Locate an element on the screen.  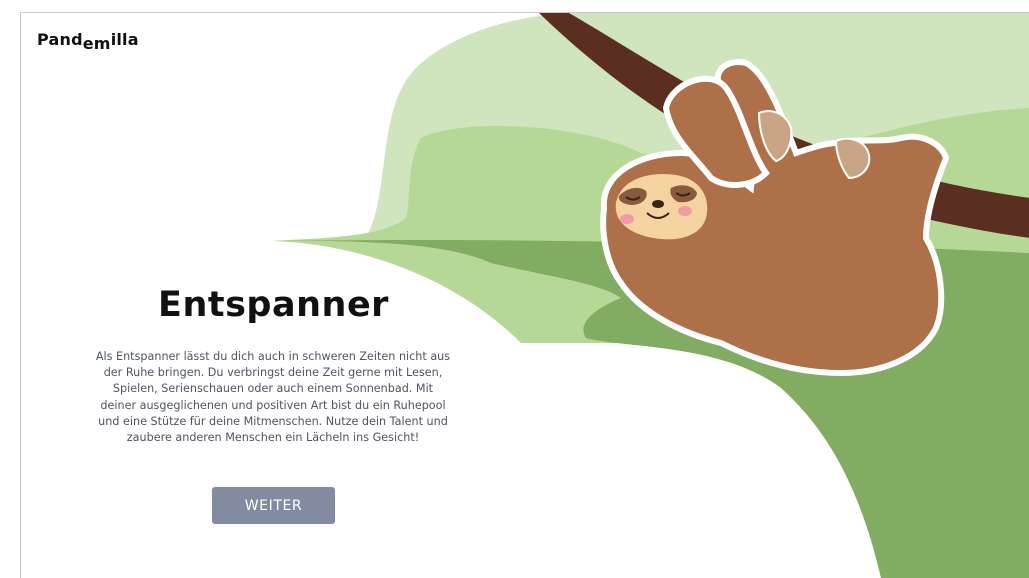
continue-button: WEITER is located at coordinates (273, 505).